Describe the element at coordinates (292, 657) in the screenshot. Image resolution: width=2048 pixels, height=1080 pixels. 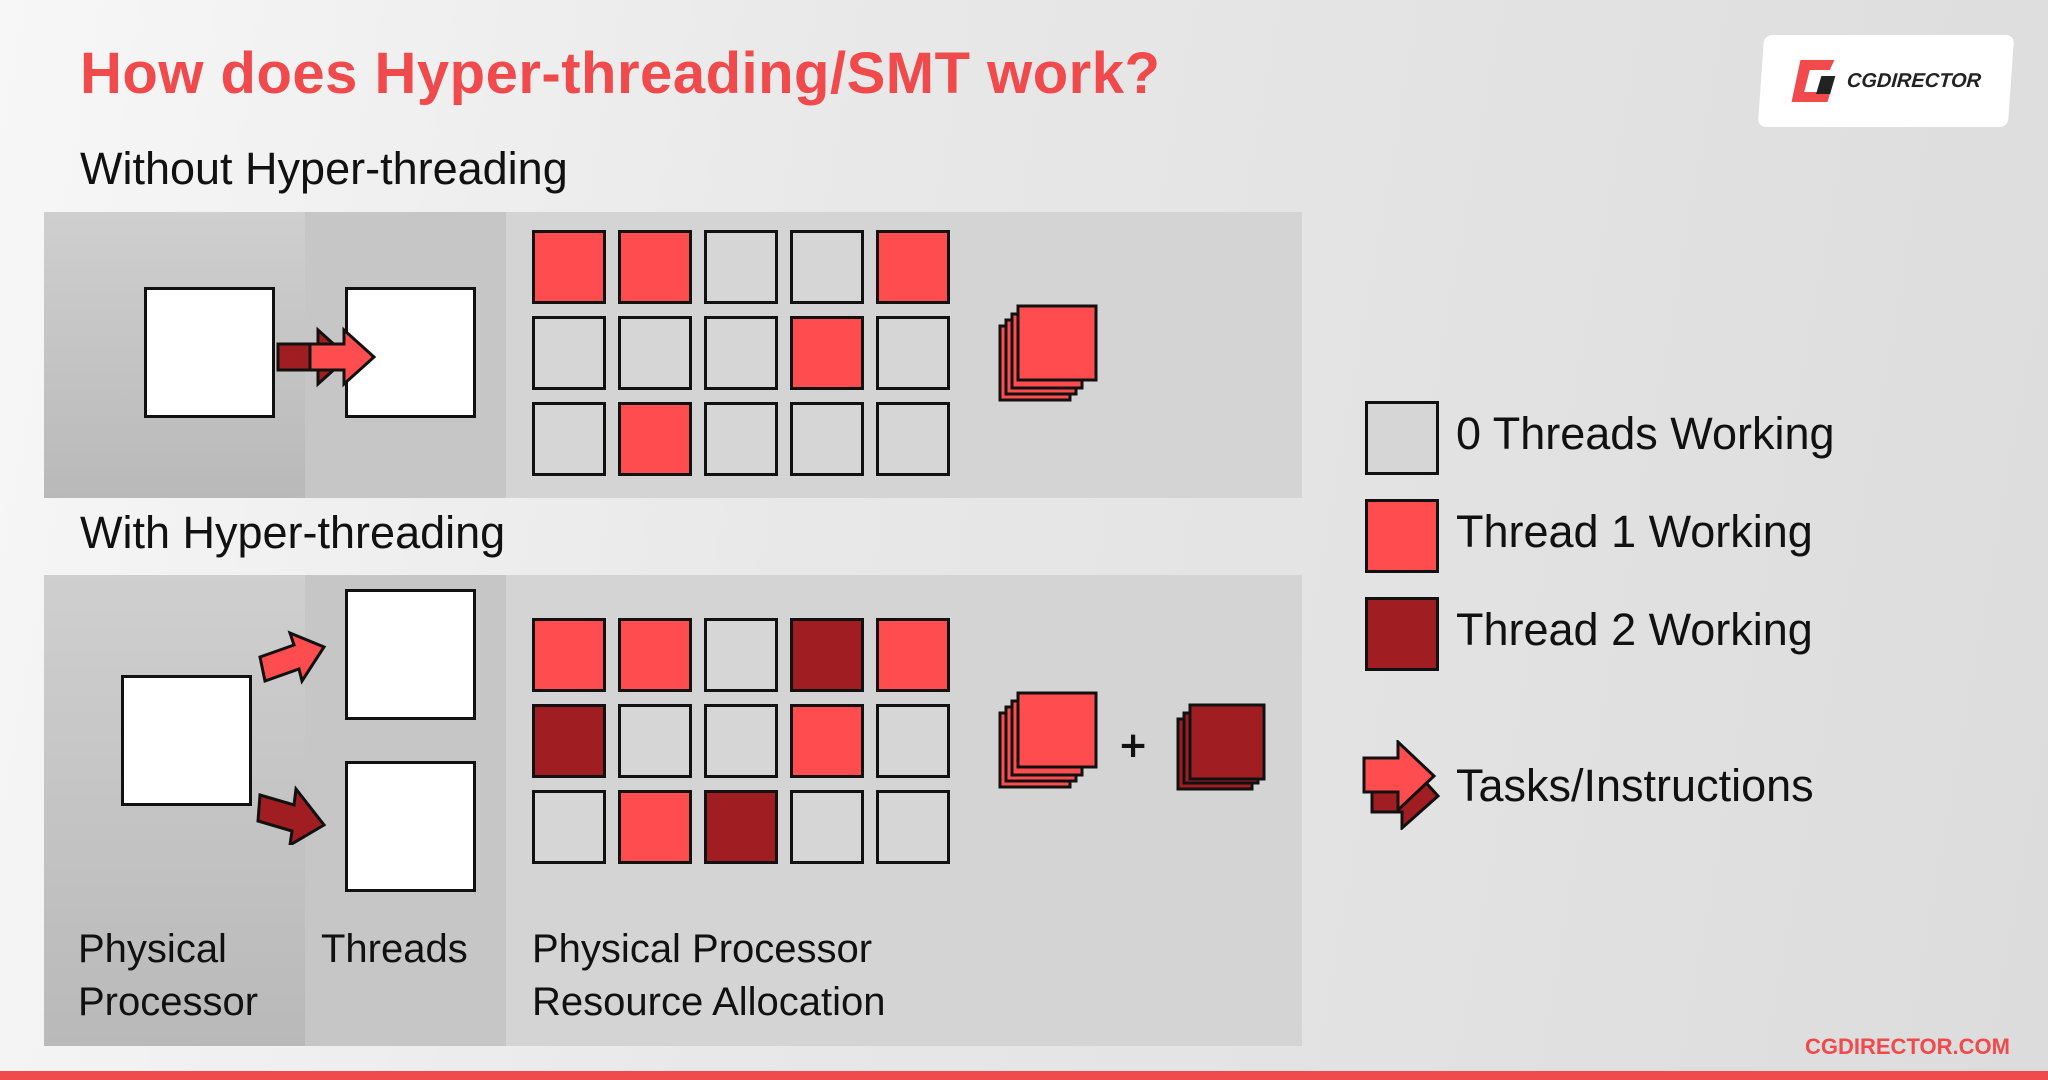
I see `thread1-arrow-icon` at that location.